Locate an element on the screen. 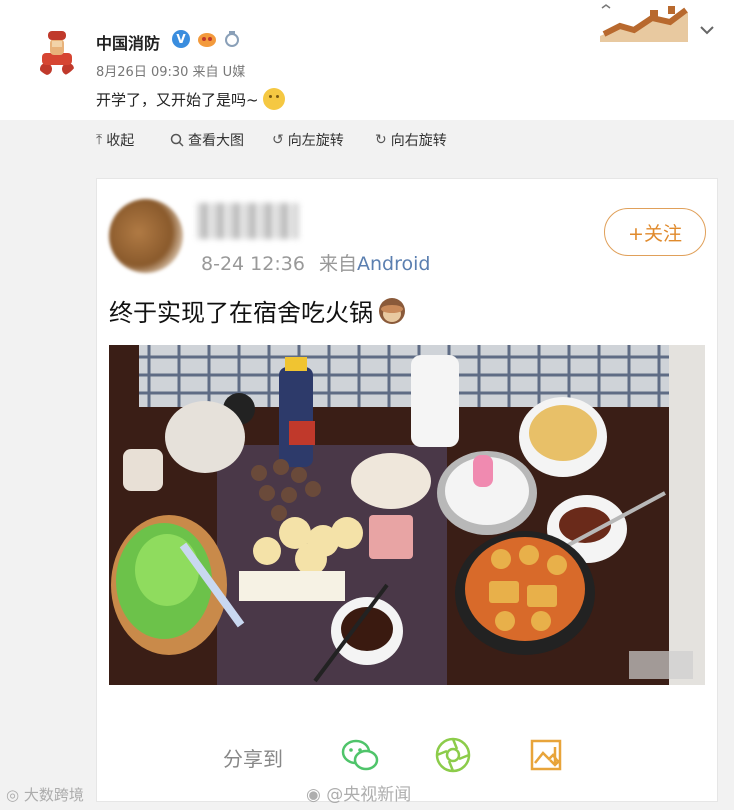 The width and height of the screenshot is (734, 810). rotate-left-label: 向左旋转 is located at coordinates (315, 141).